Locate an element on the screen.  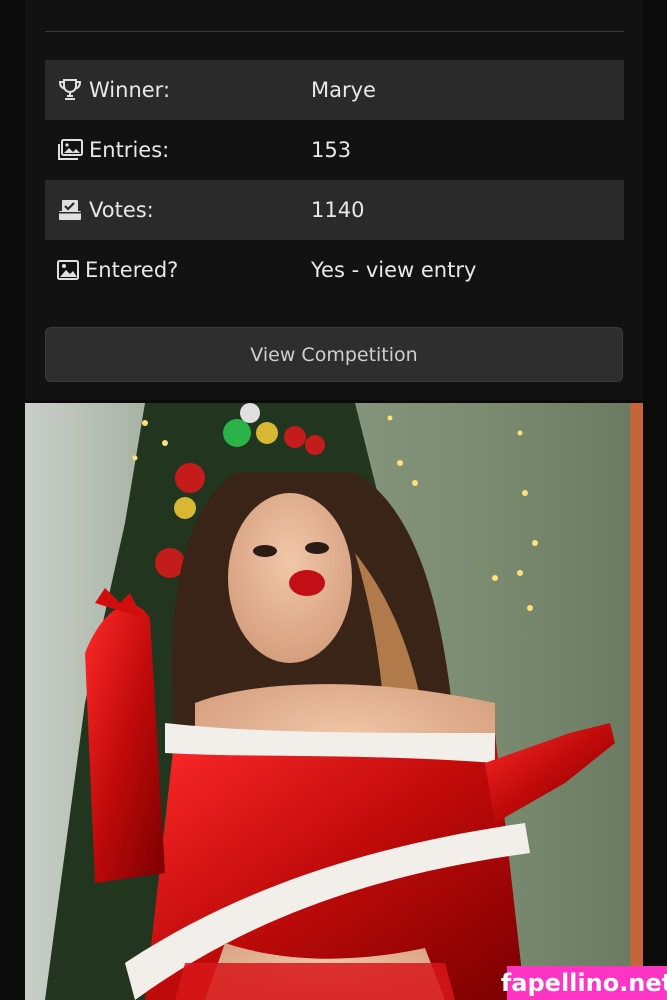
images-icon is located at coordinates (70, 150).